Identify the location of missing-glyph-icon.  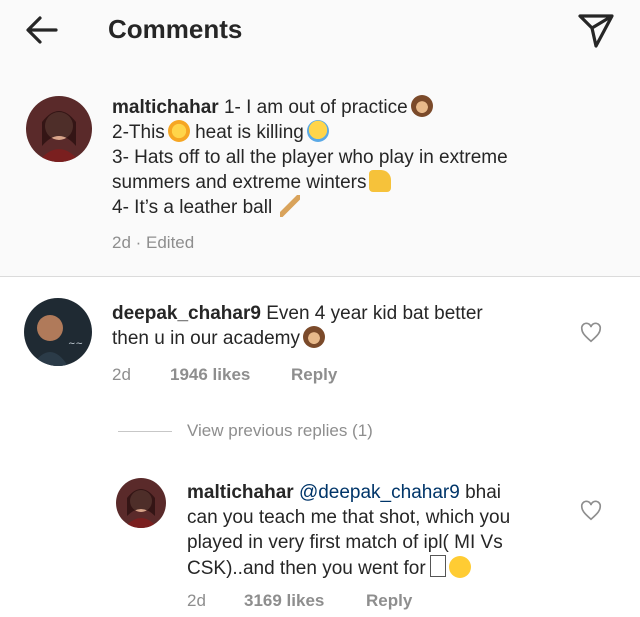
(437, 566).